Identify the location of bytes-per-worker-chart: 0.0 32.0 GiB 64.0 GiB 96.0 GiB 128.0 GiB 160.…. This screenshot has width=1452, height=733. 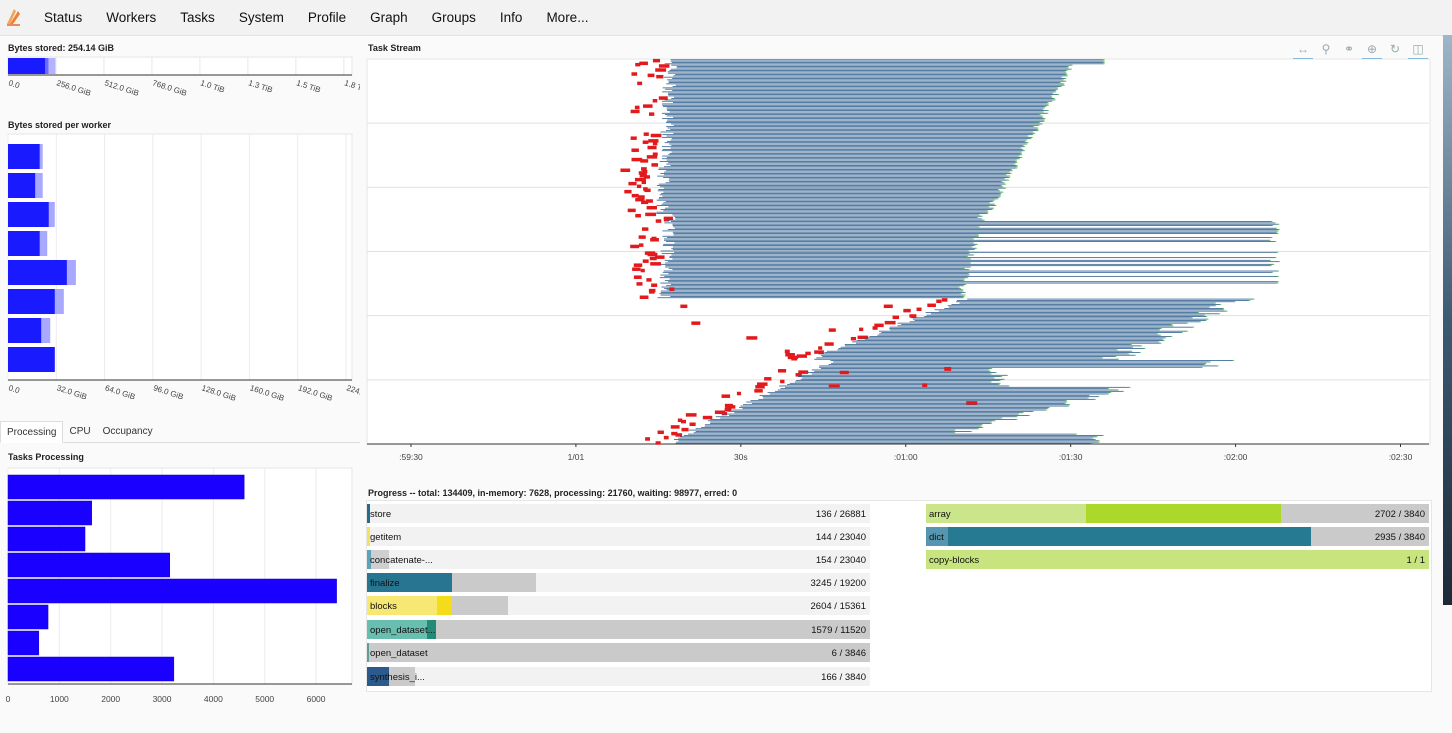
(180, 272).